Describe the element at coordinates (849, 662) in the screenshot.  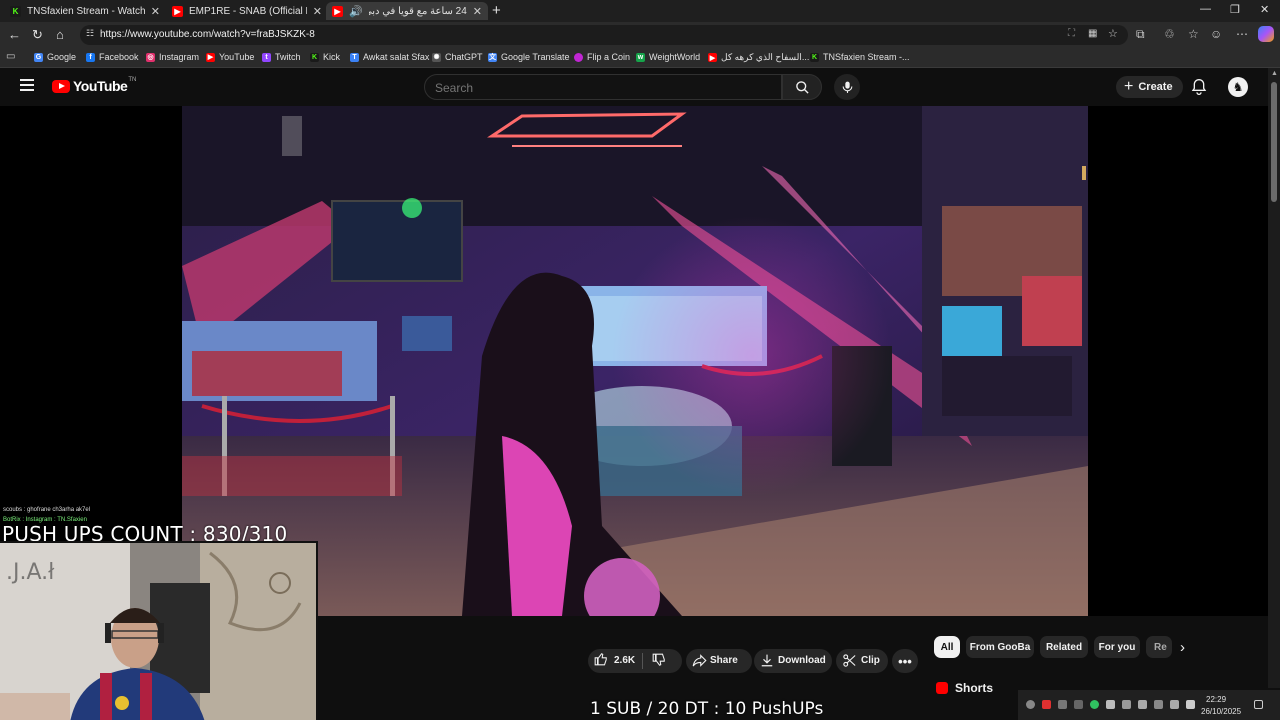
I see `scissors-icon` at that location.